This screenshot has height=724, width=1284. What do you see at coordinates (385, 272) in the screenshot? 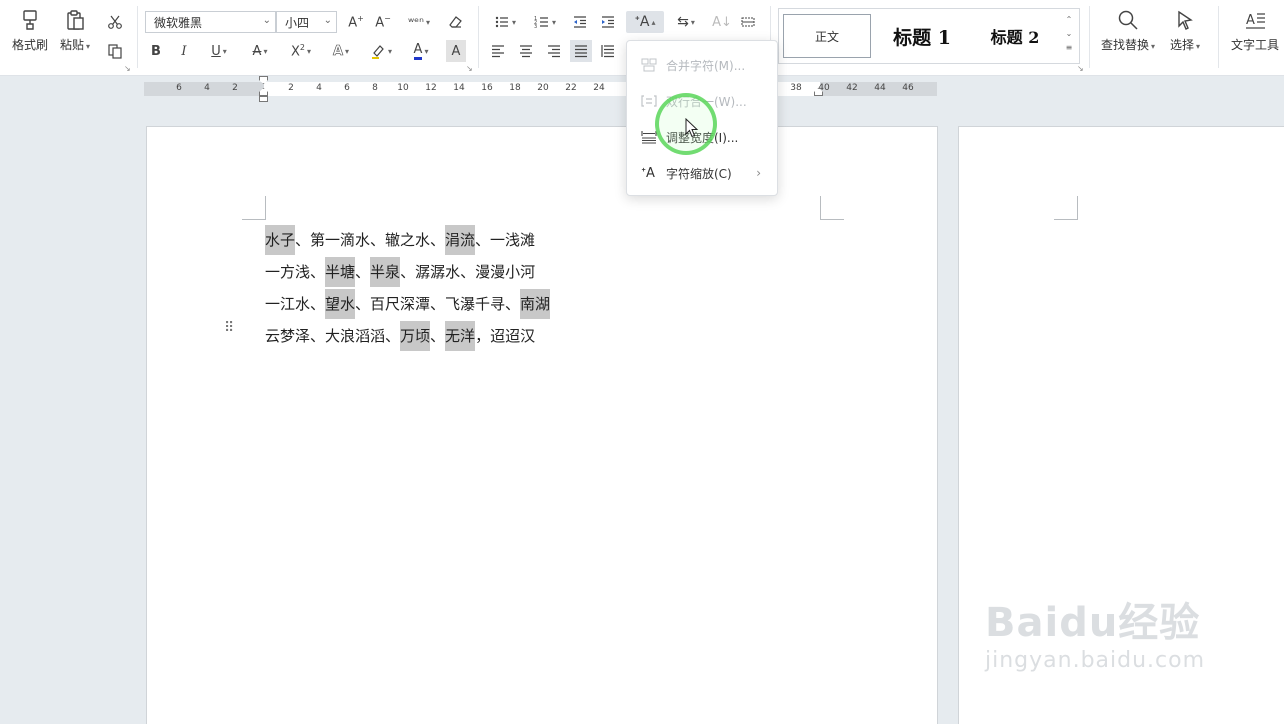
I see `highlighted-text: 半泉` at bounding box center [385, 272].